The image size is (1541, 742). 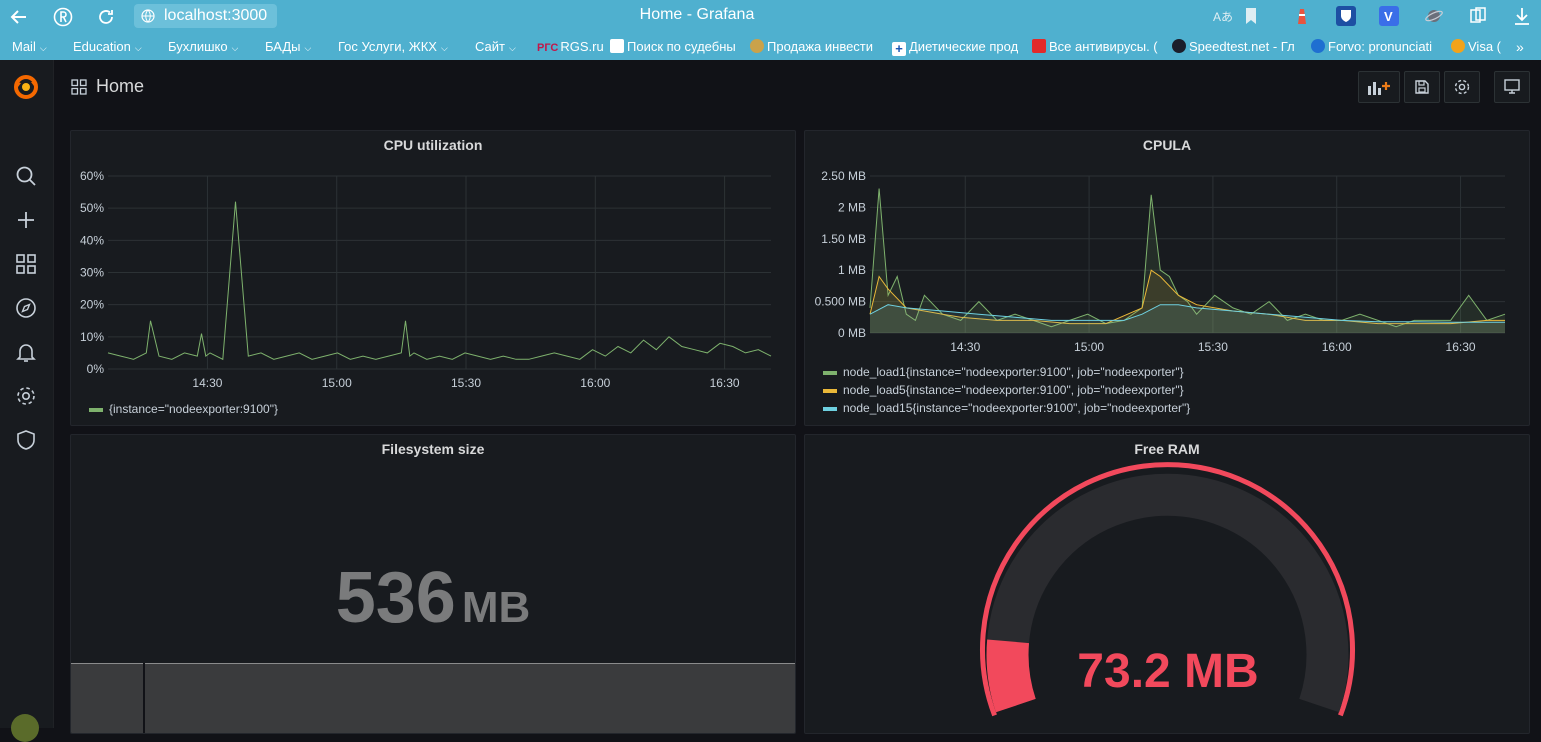 I want to click on scales-icon, so click(x=617, y=46).